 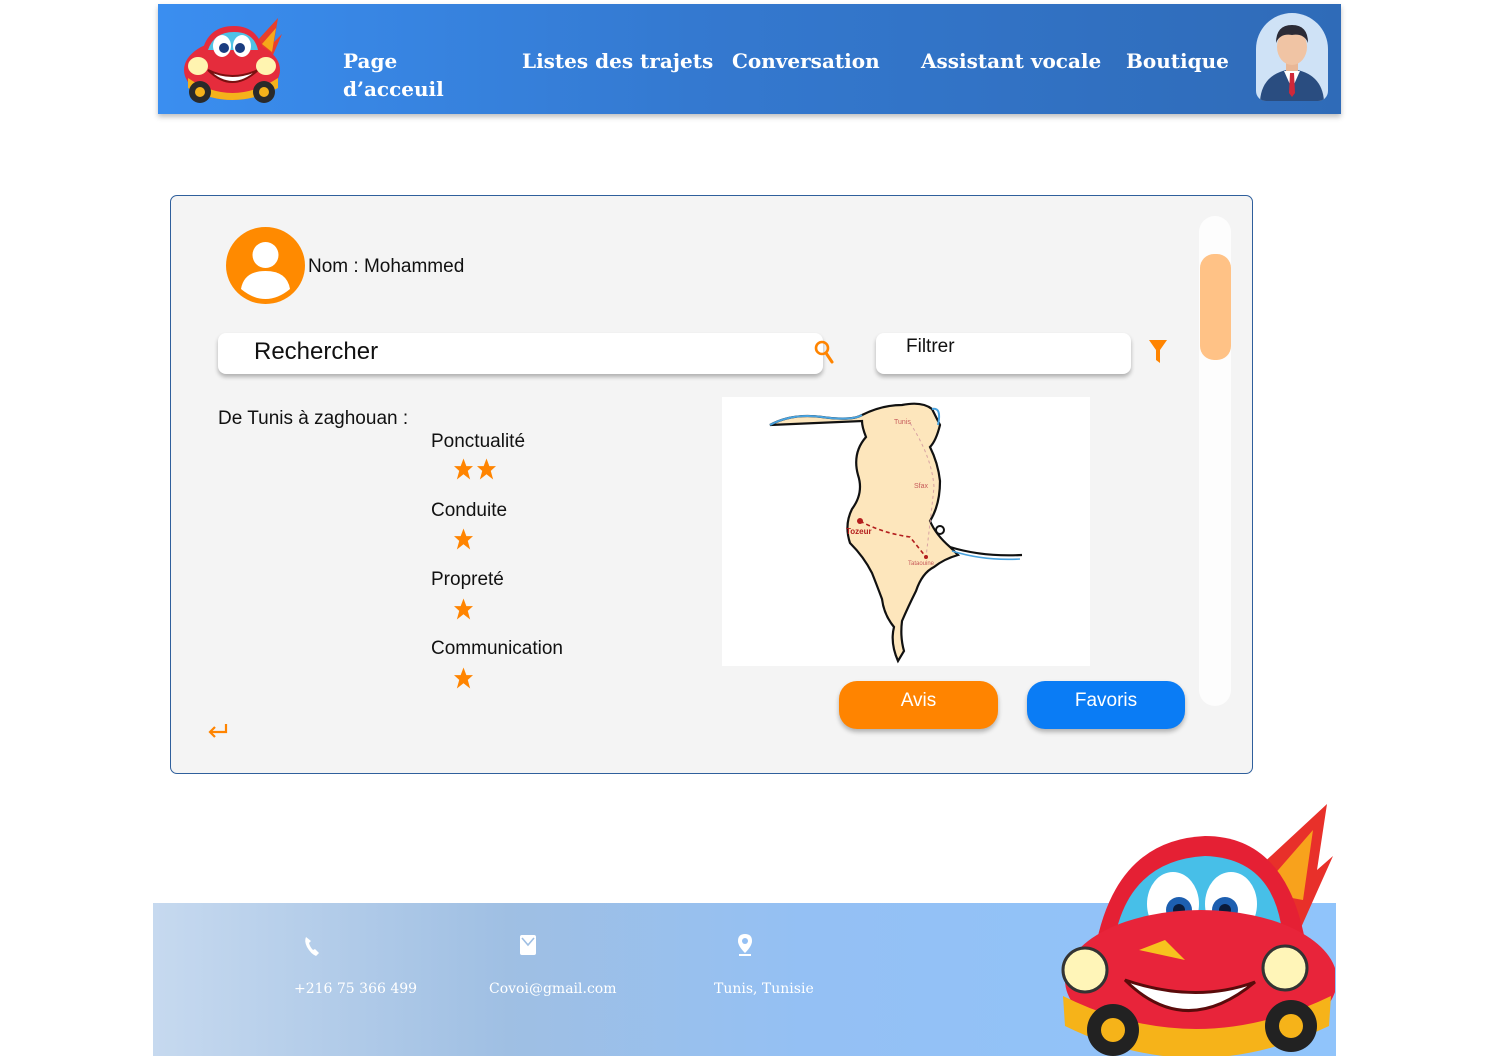 I want to click on nav-voice-assistant: Assistant vocale, so click(x=1011, y=61).